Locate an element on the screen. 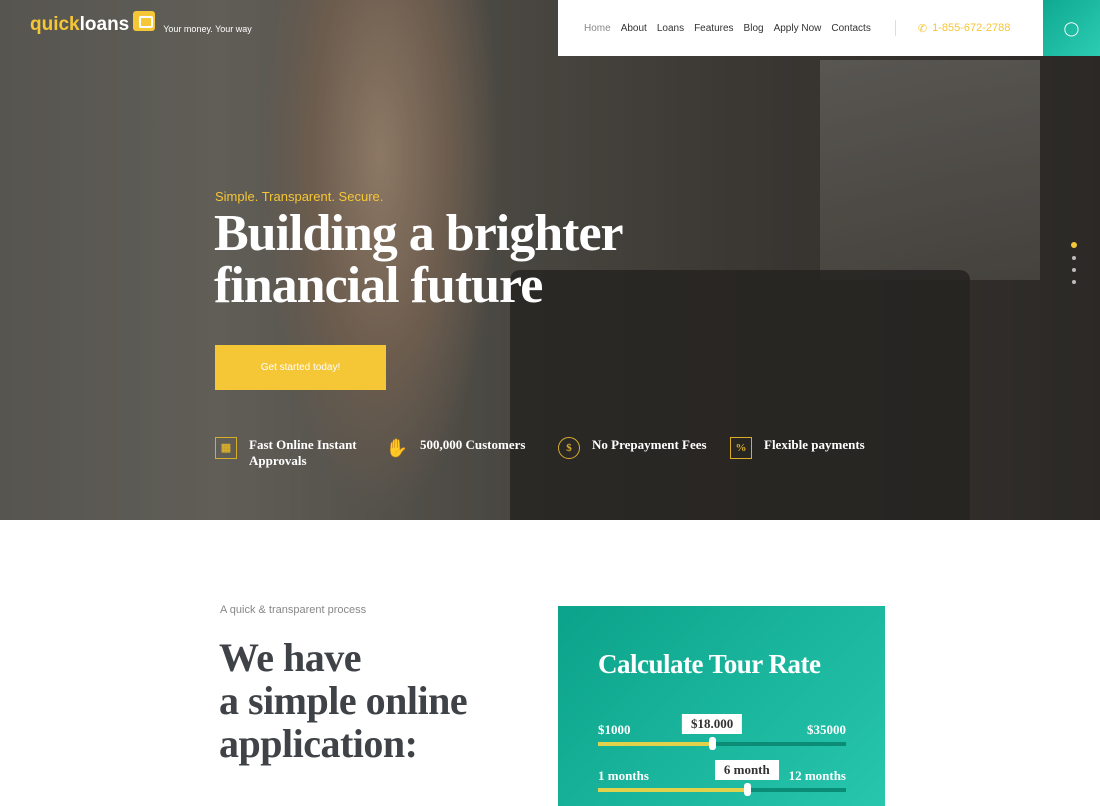  term-fill is located at coordinates (672, 790).